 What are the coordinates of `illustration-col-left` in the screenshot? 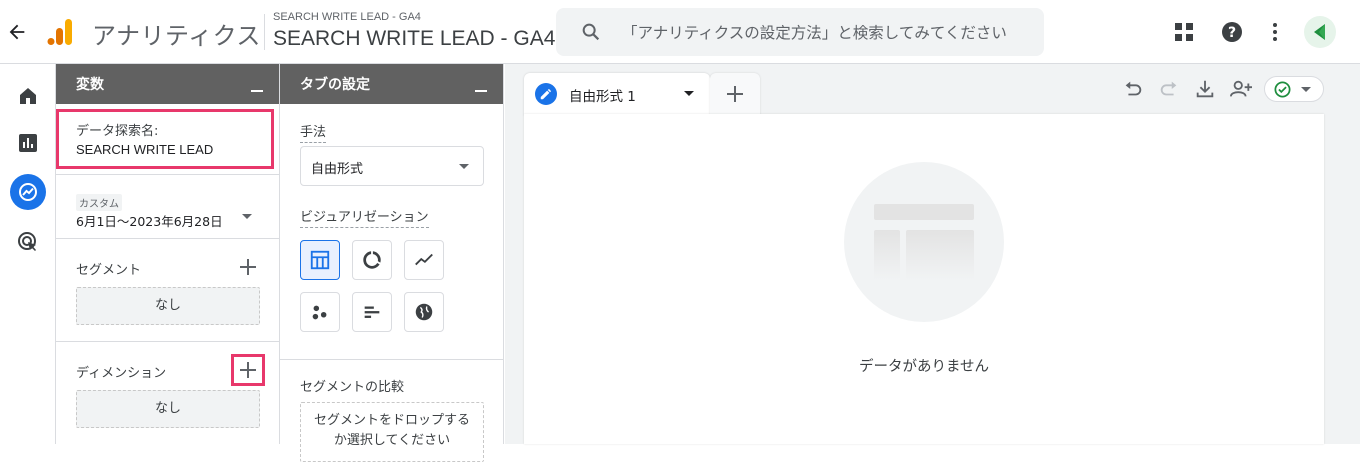 It's located at (887, 255).